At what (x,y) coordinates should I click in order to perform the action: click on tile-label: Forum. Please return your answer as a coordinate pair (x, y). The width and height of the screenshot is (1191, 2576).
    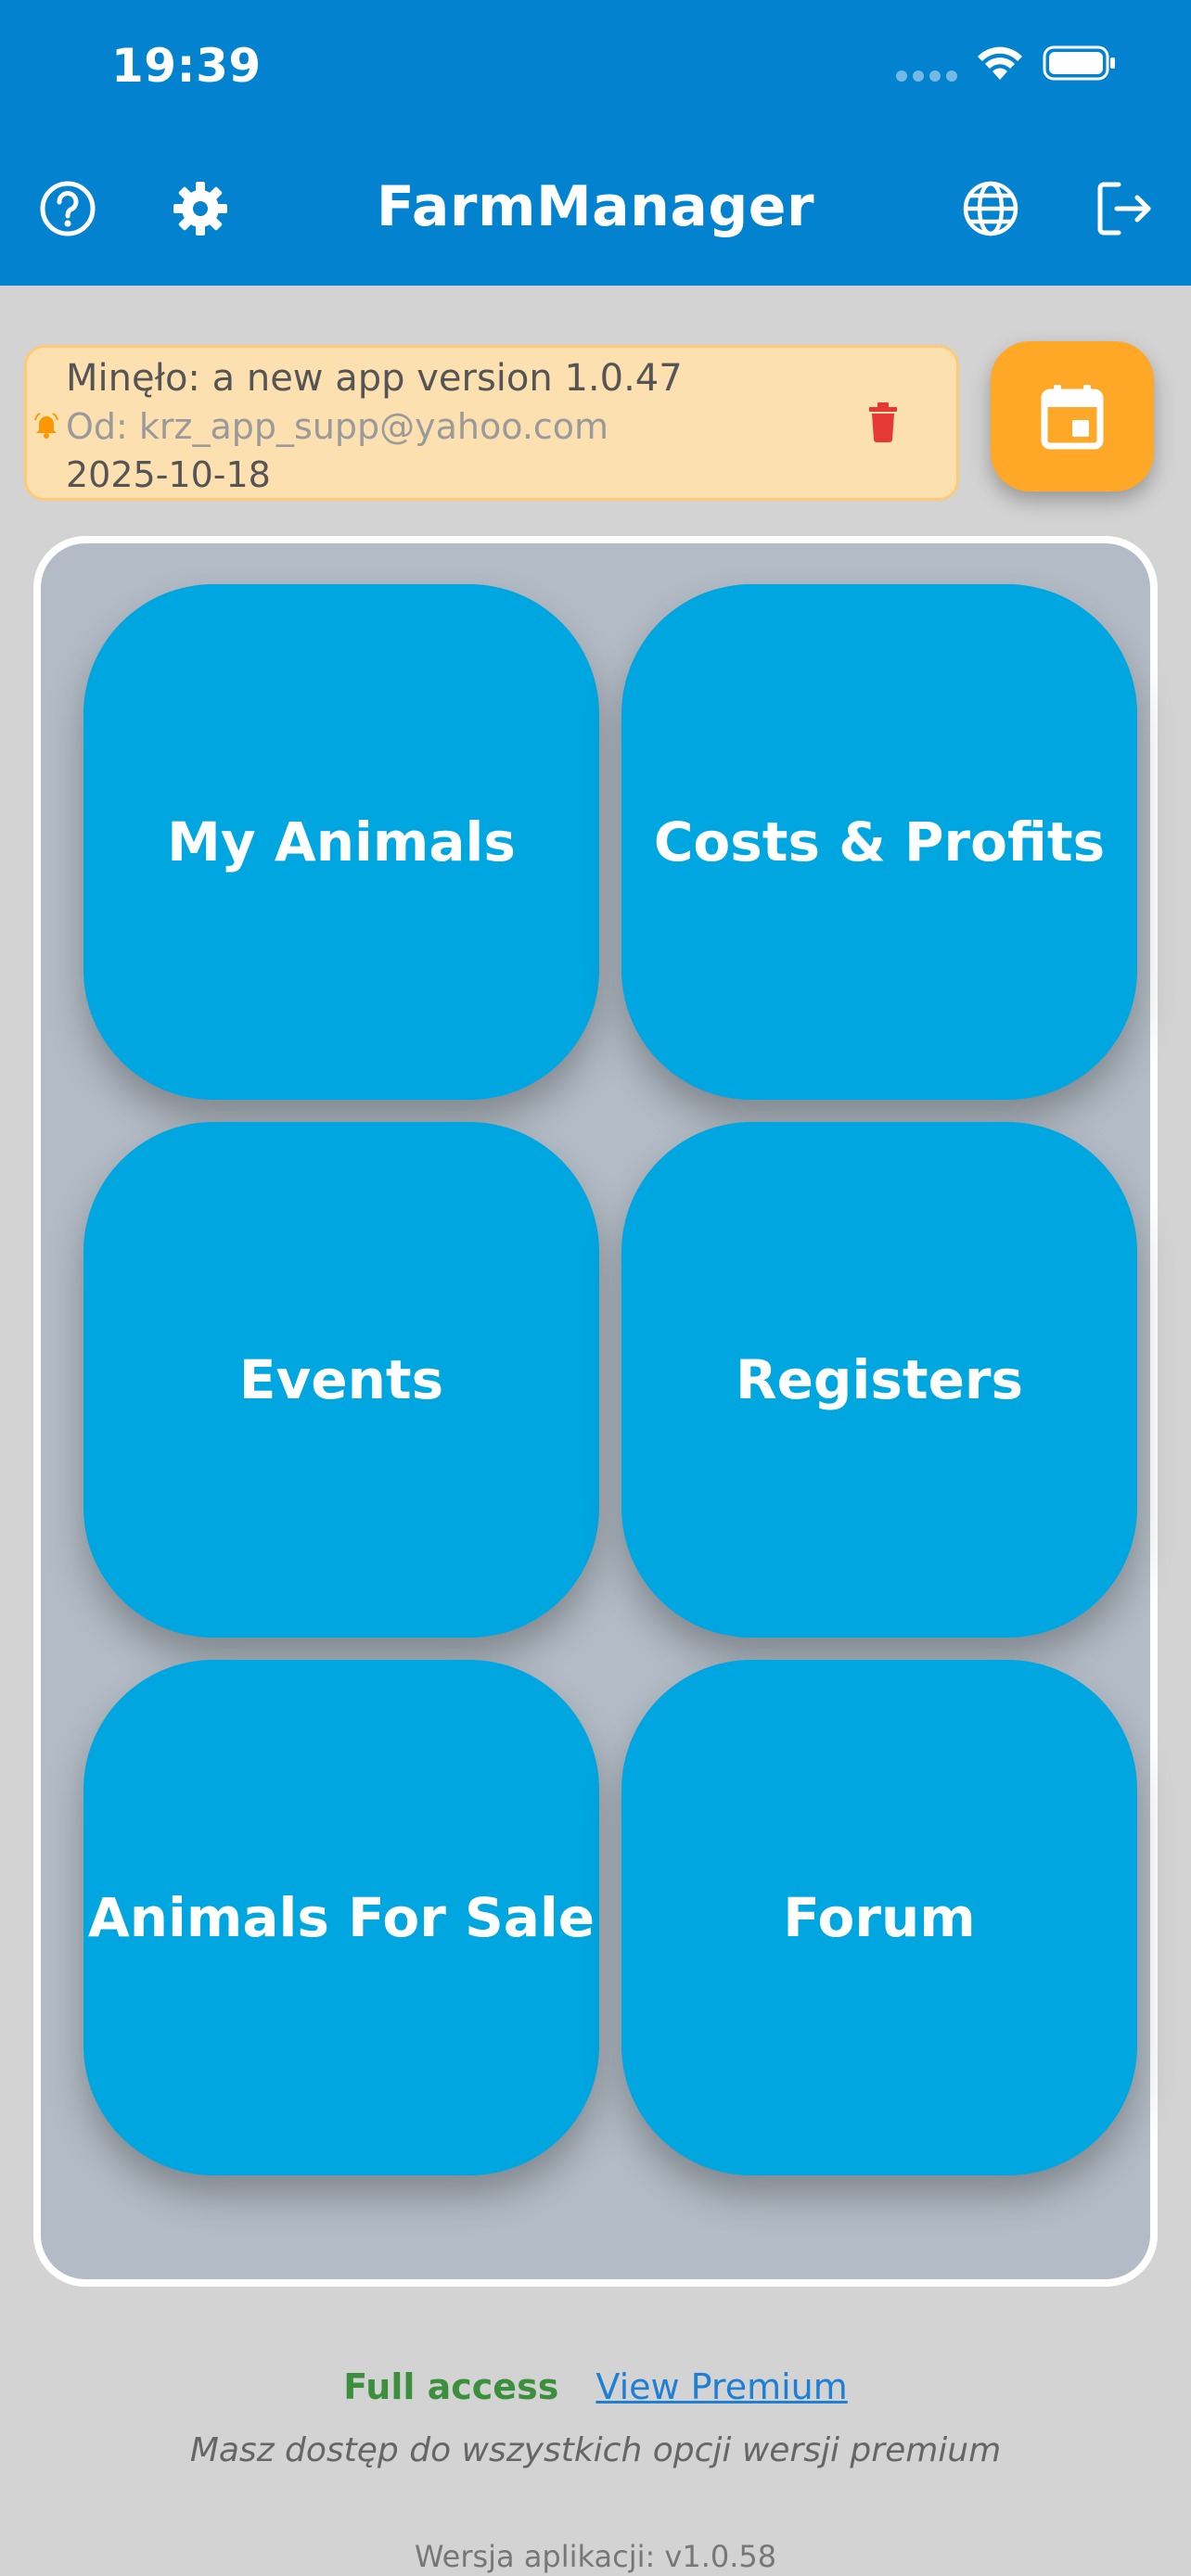
    Looking at the image, I should click on (879, 1917).